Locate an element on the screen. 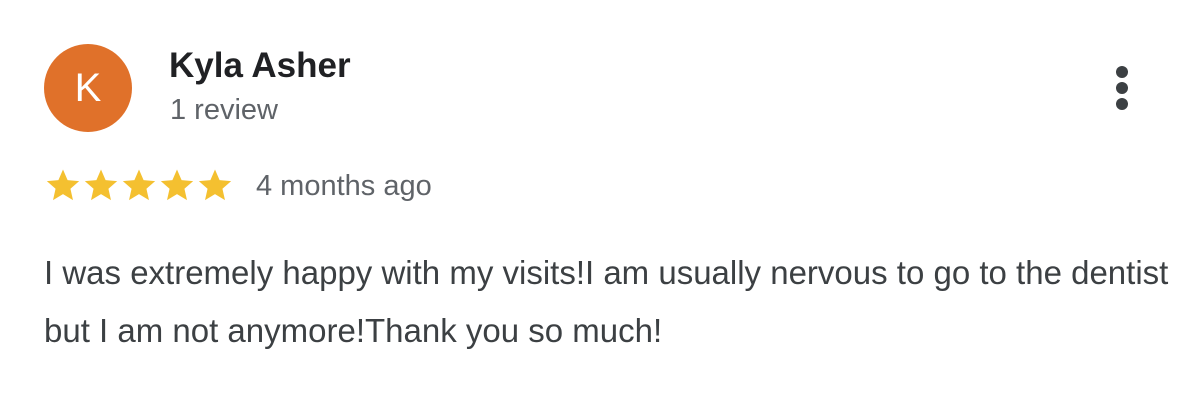 The image size is (1200, 402). star-rating is located at coordinates (139, 186).